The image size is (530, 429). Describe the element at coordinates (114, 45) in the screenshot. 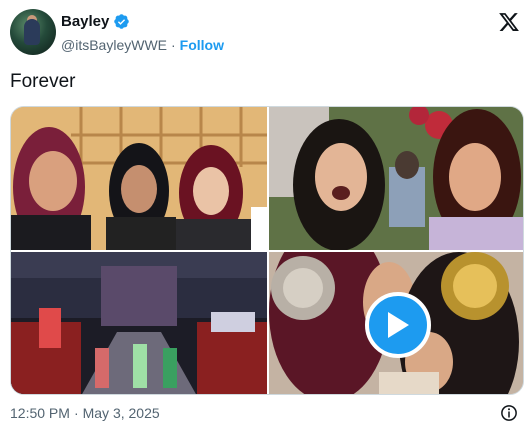

I see `author-handle: @itsBayleyWWE` at that location.